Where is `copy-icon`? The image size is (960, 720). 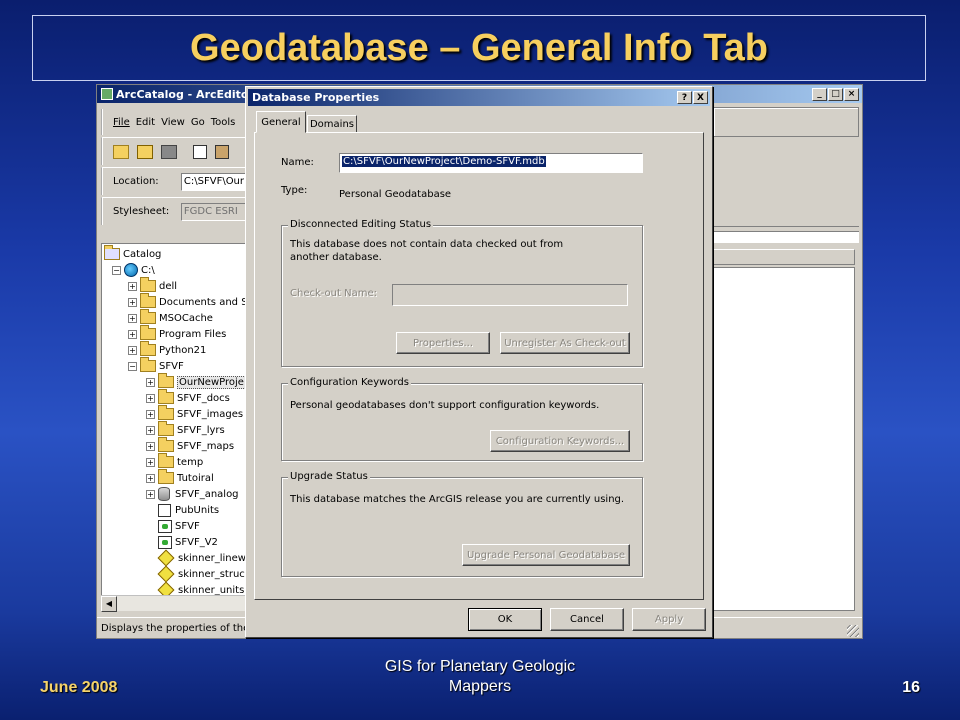 copy-icon is located at coordinates (200, 151).